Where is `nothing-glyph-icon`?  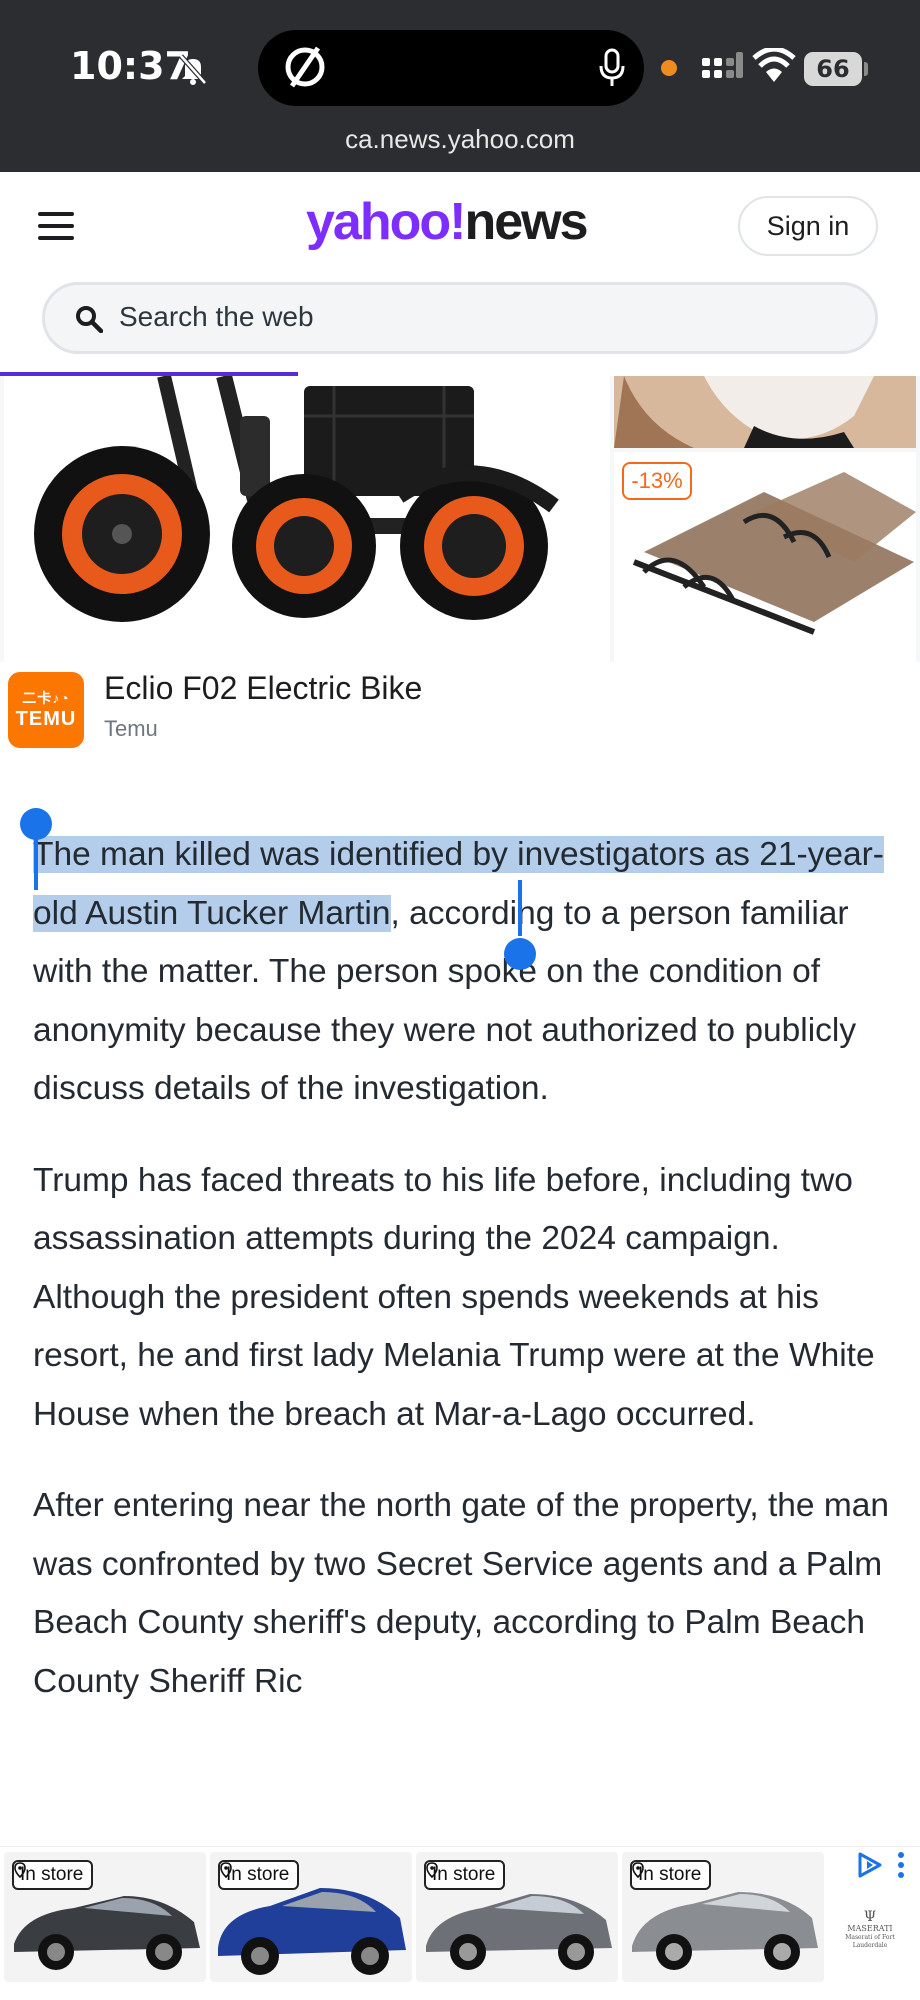
nothing-glyph-icon is located at coordinates (305, 67).